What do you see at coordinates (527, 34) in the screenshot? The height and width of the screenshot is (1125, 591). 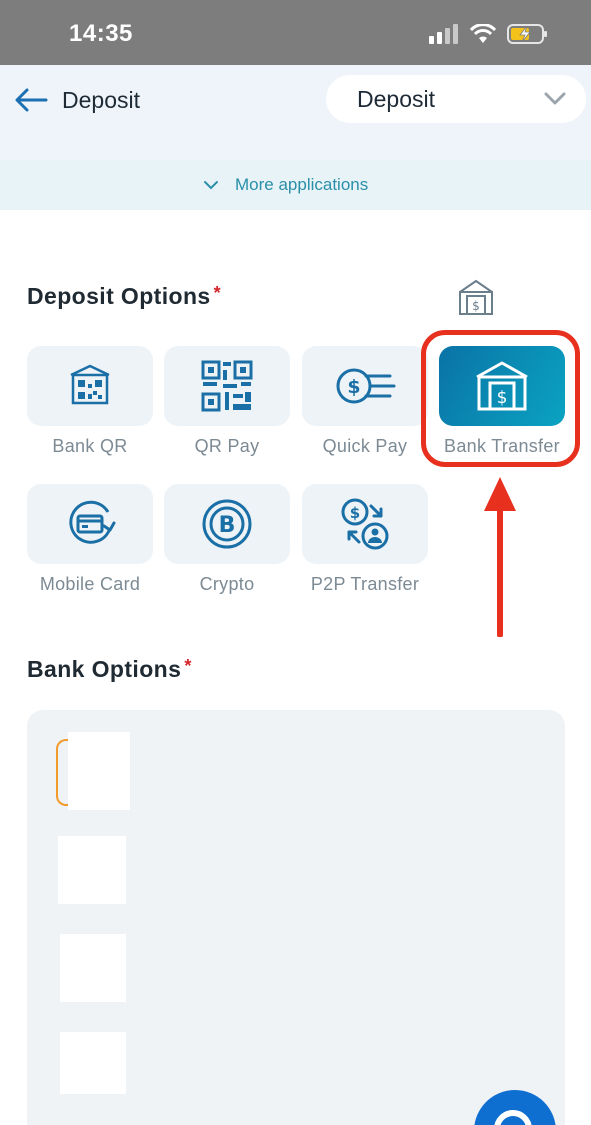 I see `battery-charging-icon` at bounding box center [527, 34].